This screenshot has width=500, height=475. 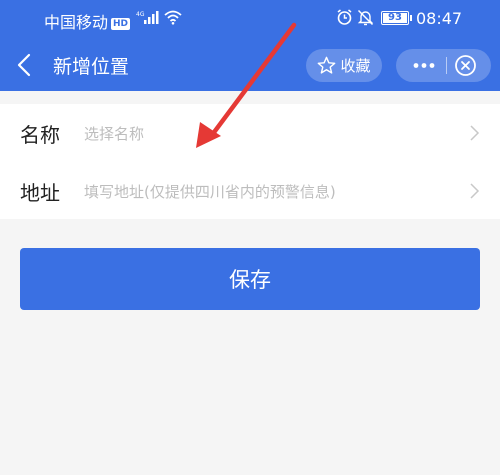 What do you see at coordinates (250, 132) in the screenshot?
I see `name-row: 名称 选择名称` at bounding box center [250, 132].